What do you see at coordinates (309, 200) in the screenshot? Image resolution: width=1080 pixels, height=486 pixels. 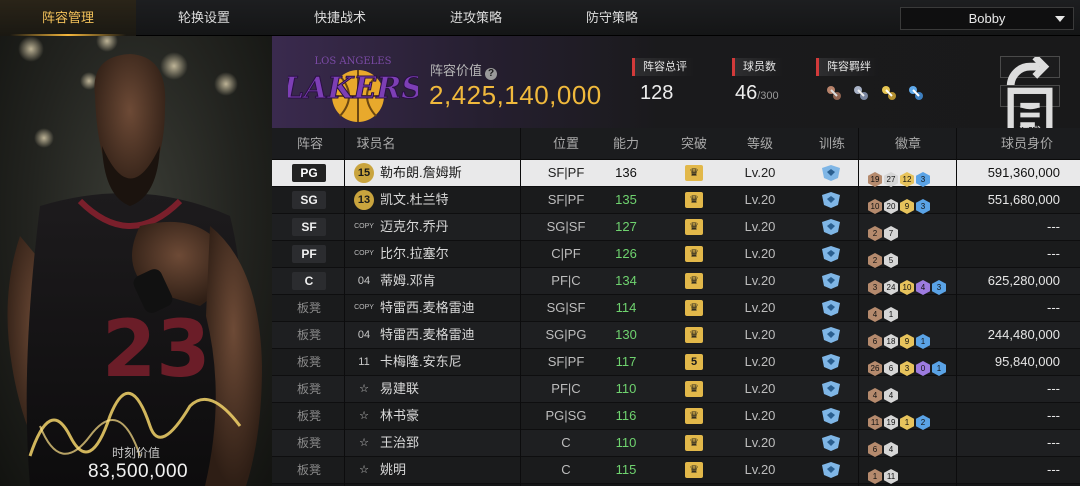 I see `slot-label: SG` at bounding box center [309, 200].